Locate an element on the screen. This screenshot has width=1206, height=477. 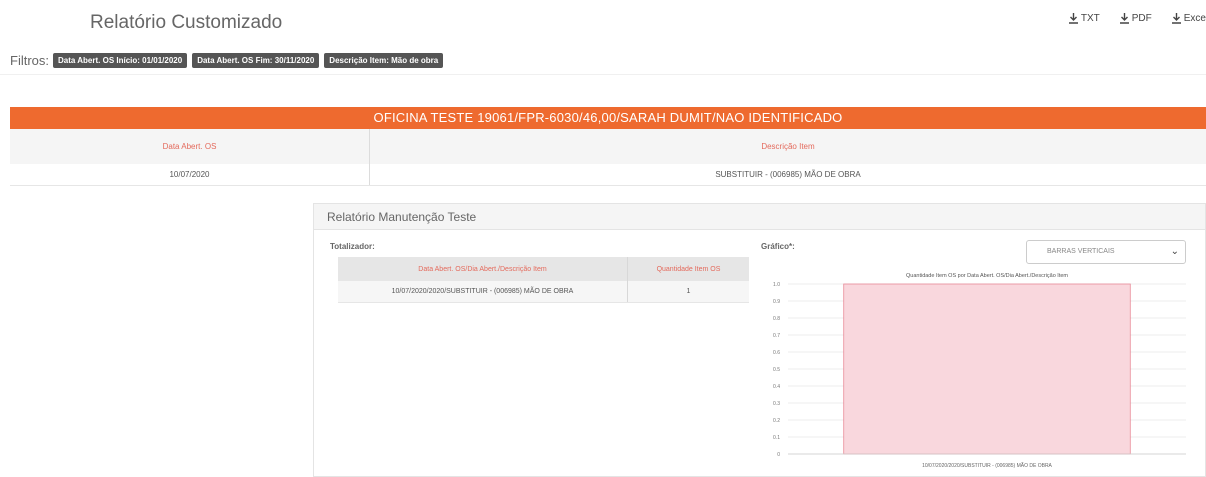
export-toolbar: TXT PDF Exce is located at coordinates (1127, 18).